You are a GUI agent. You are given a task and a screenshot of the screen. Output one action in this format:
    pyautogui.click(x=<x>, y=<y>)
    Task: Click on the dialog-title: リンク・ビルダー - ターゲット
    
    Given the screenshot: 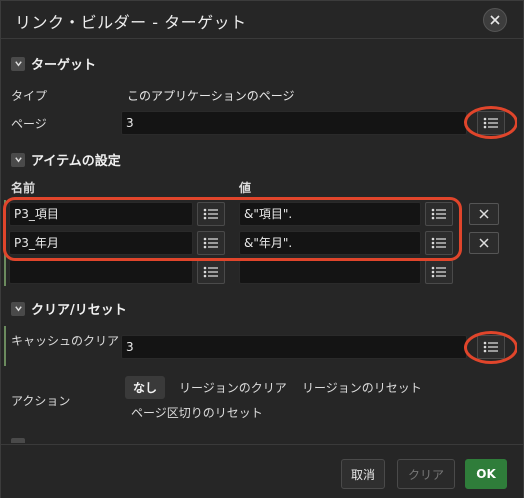 What is the action you would take?
    pyautogui.click(x=131, y=22)
    